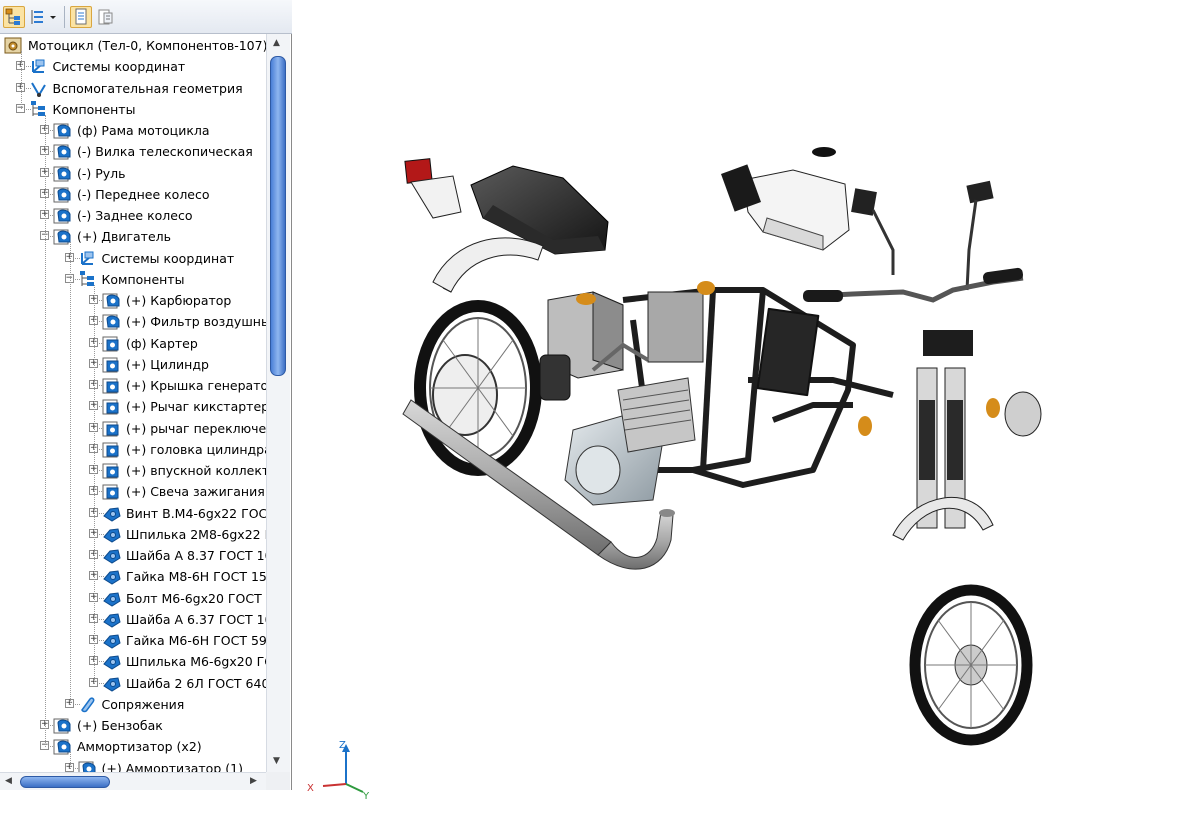 The width and height of the screenshot is (1200, 816). Describe the element at coordinates (133, 173) in the screenshot. I see `tree-node: + (-) Руль` at that location.